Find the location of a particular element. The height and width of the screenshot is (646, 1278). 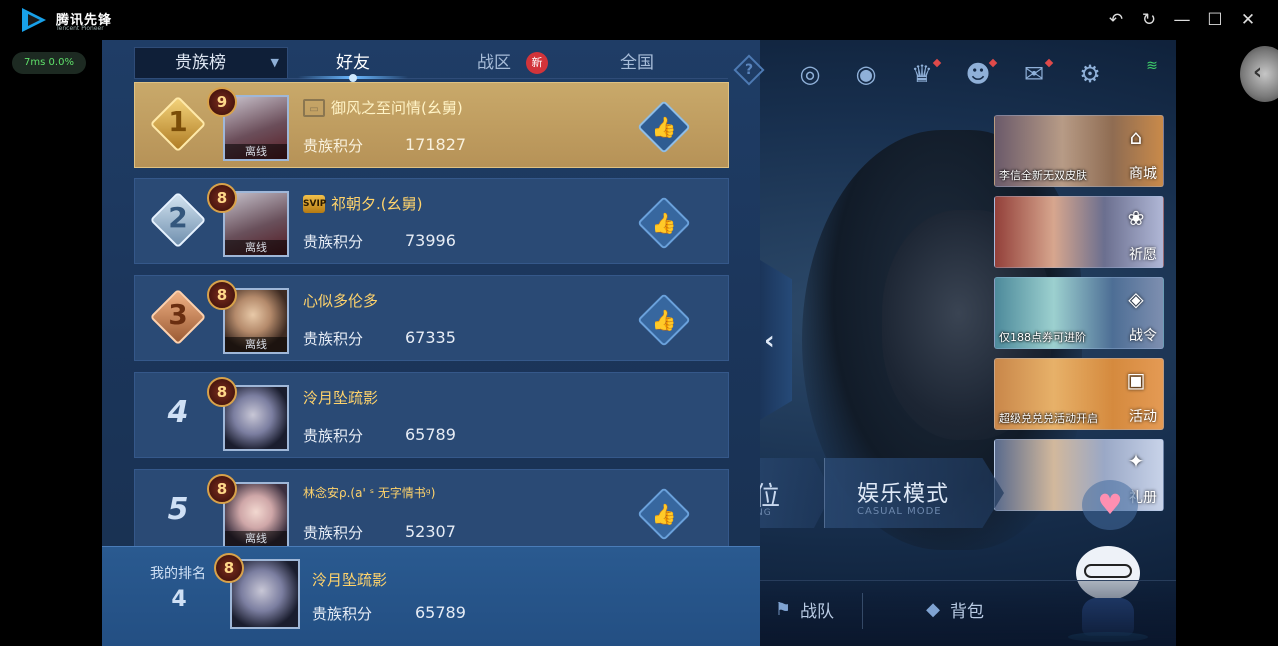

score-value: 52307 is located at coordinates (430, 531).